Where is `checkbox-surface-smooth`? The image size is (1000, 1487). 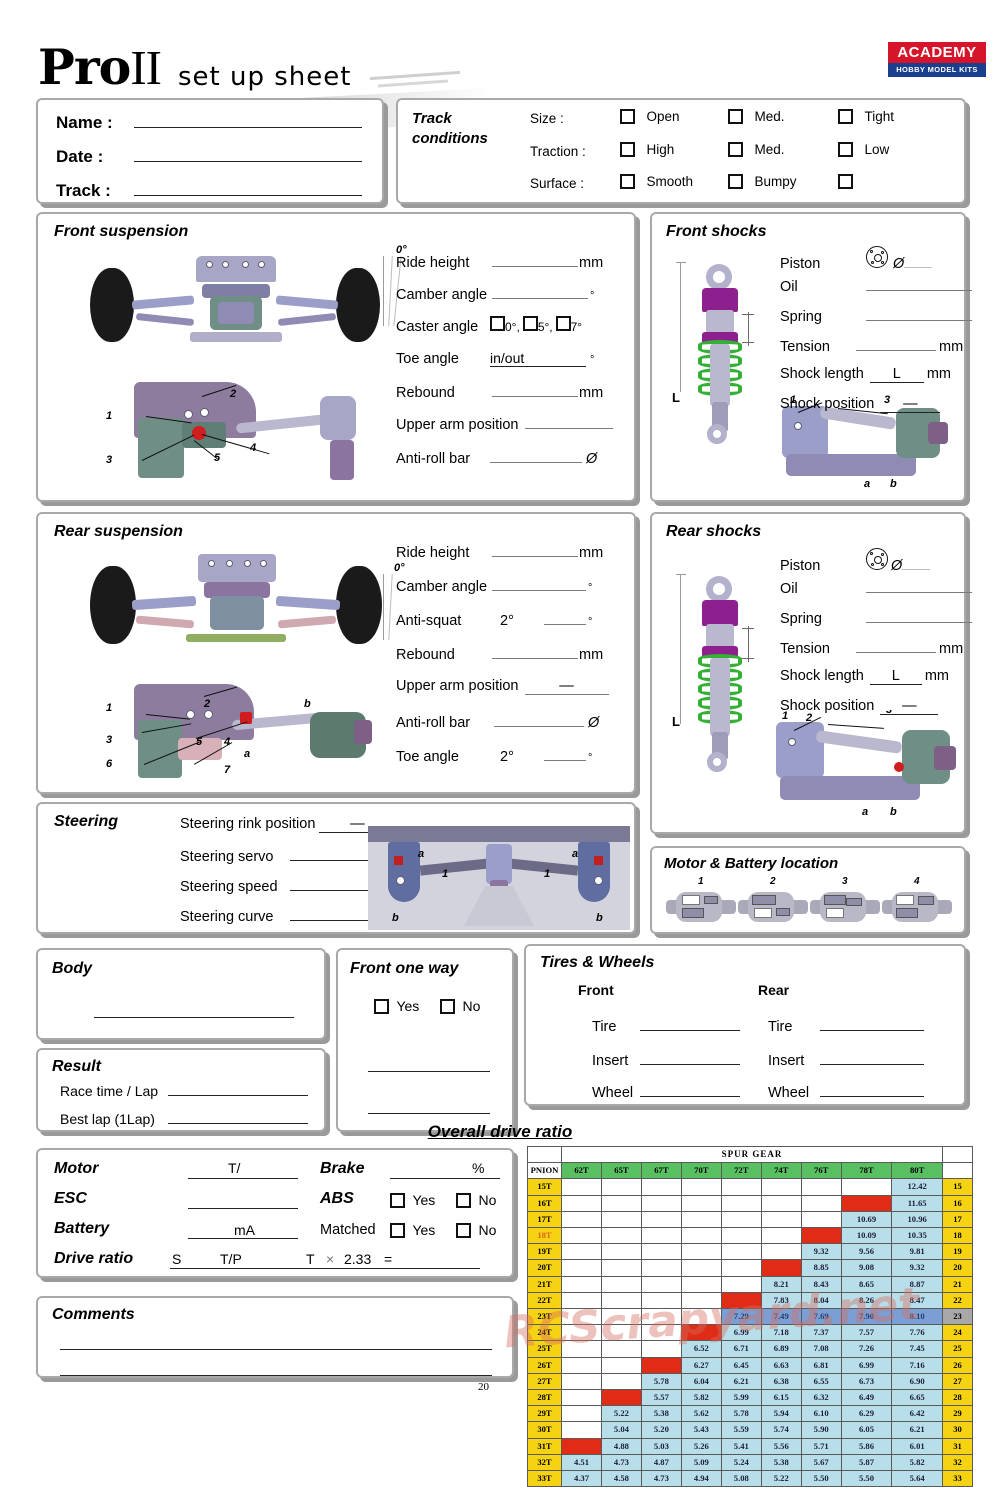
checkbox-surface-smooth is located at coordinates (627, 181).